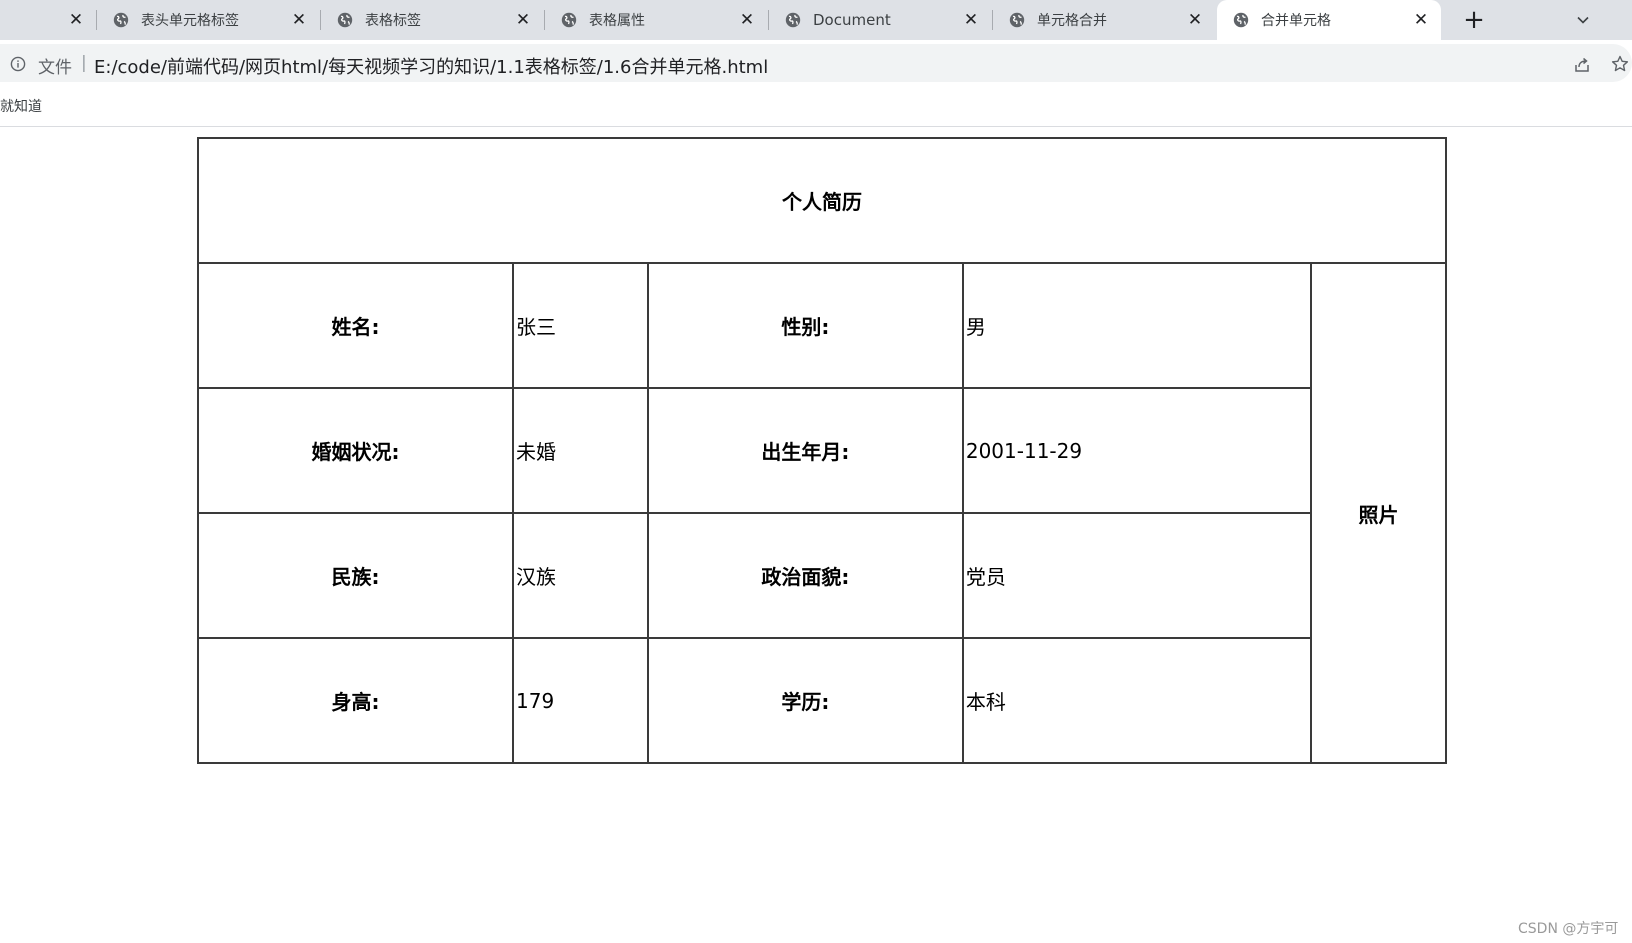  What do you see at coordinates (617, 21) in the screenshot?
I see `tab-title: 表格属性` at bounding box center [617, 21].